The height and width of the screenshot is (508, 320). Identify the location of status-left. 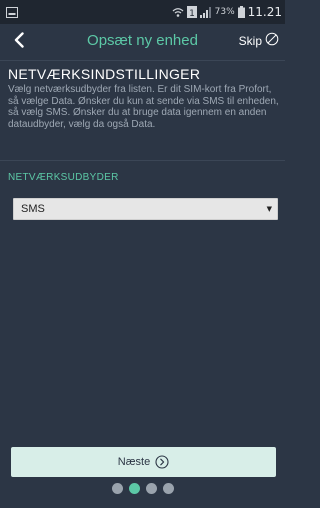
(12, 12).